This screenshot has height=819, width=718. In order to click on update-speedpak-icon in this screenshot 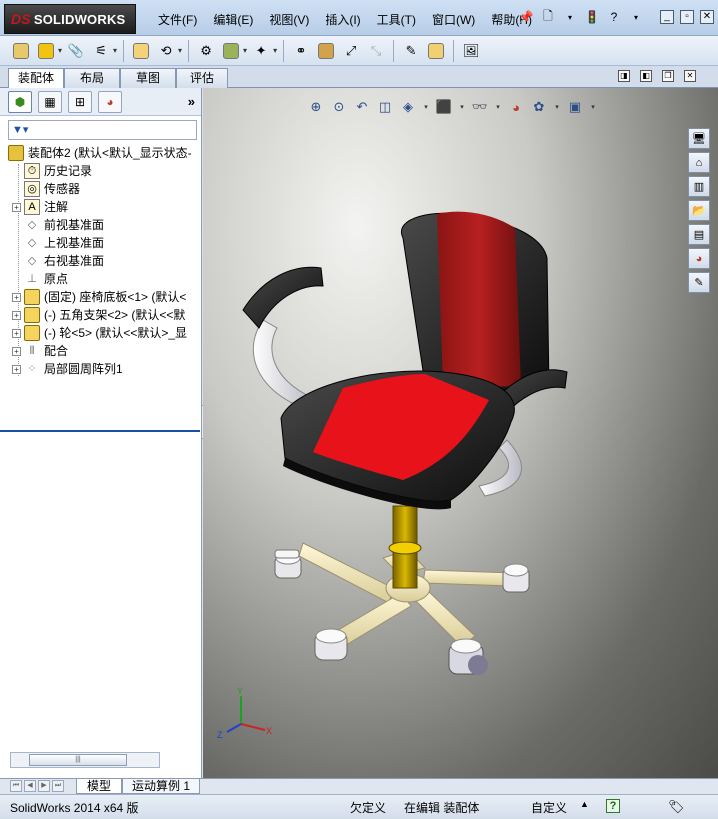, I will do `click(436, 51)`.